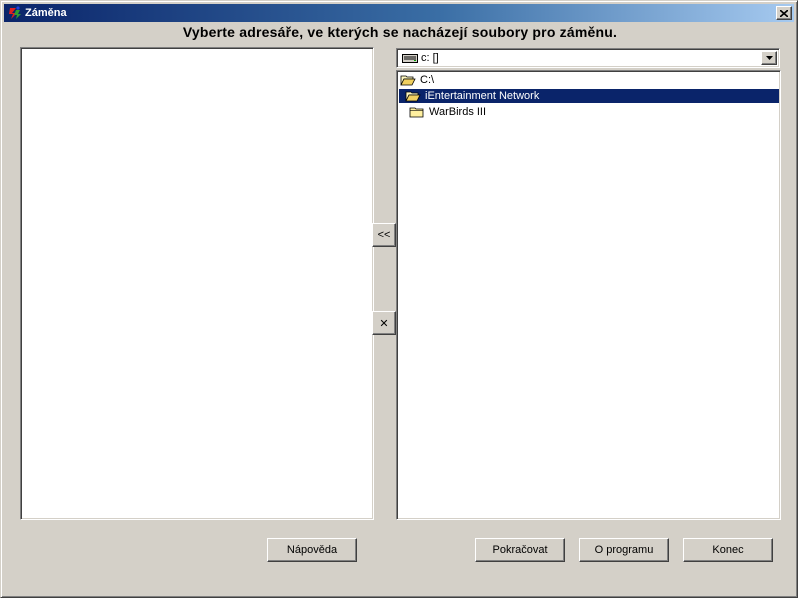  I want to click on chevron-down-icon, so click(769, 58).